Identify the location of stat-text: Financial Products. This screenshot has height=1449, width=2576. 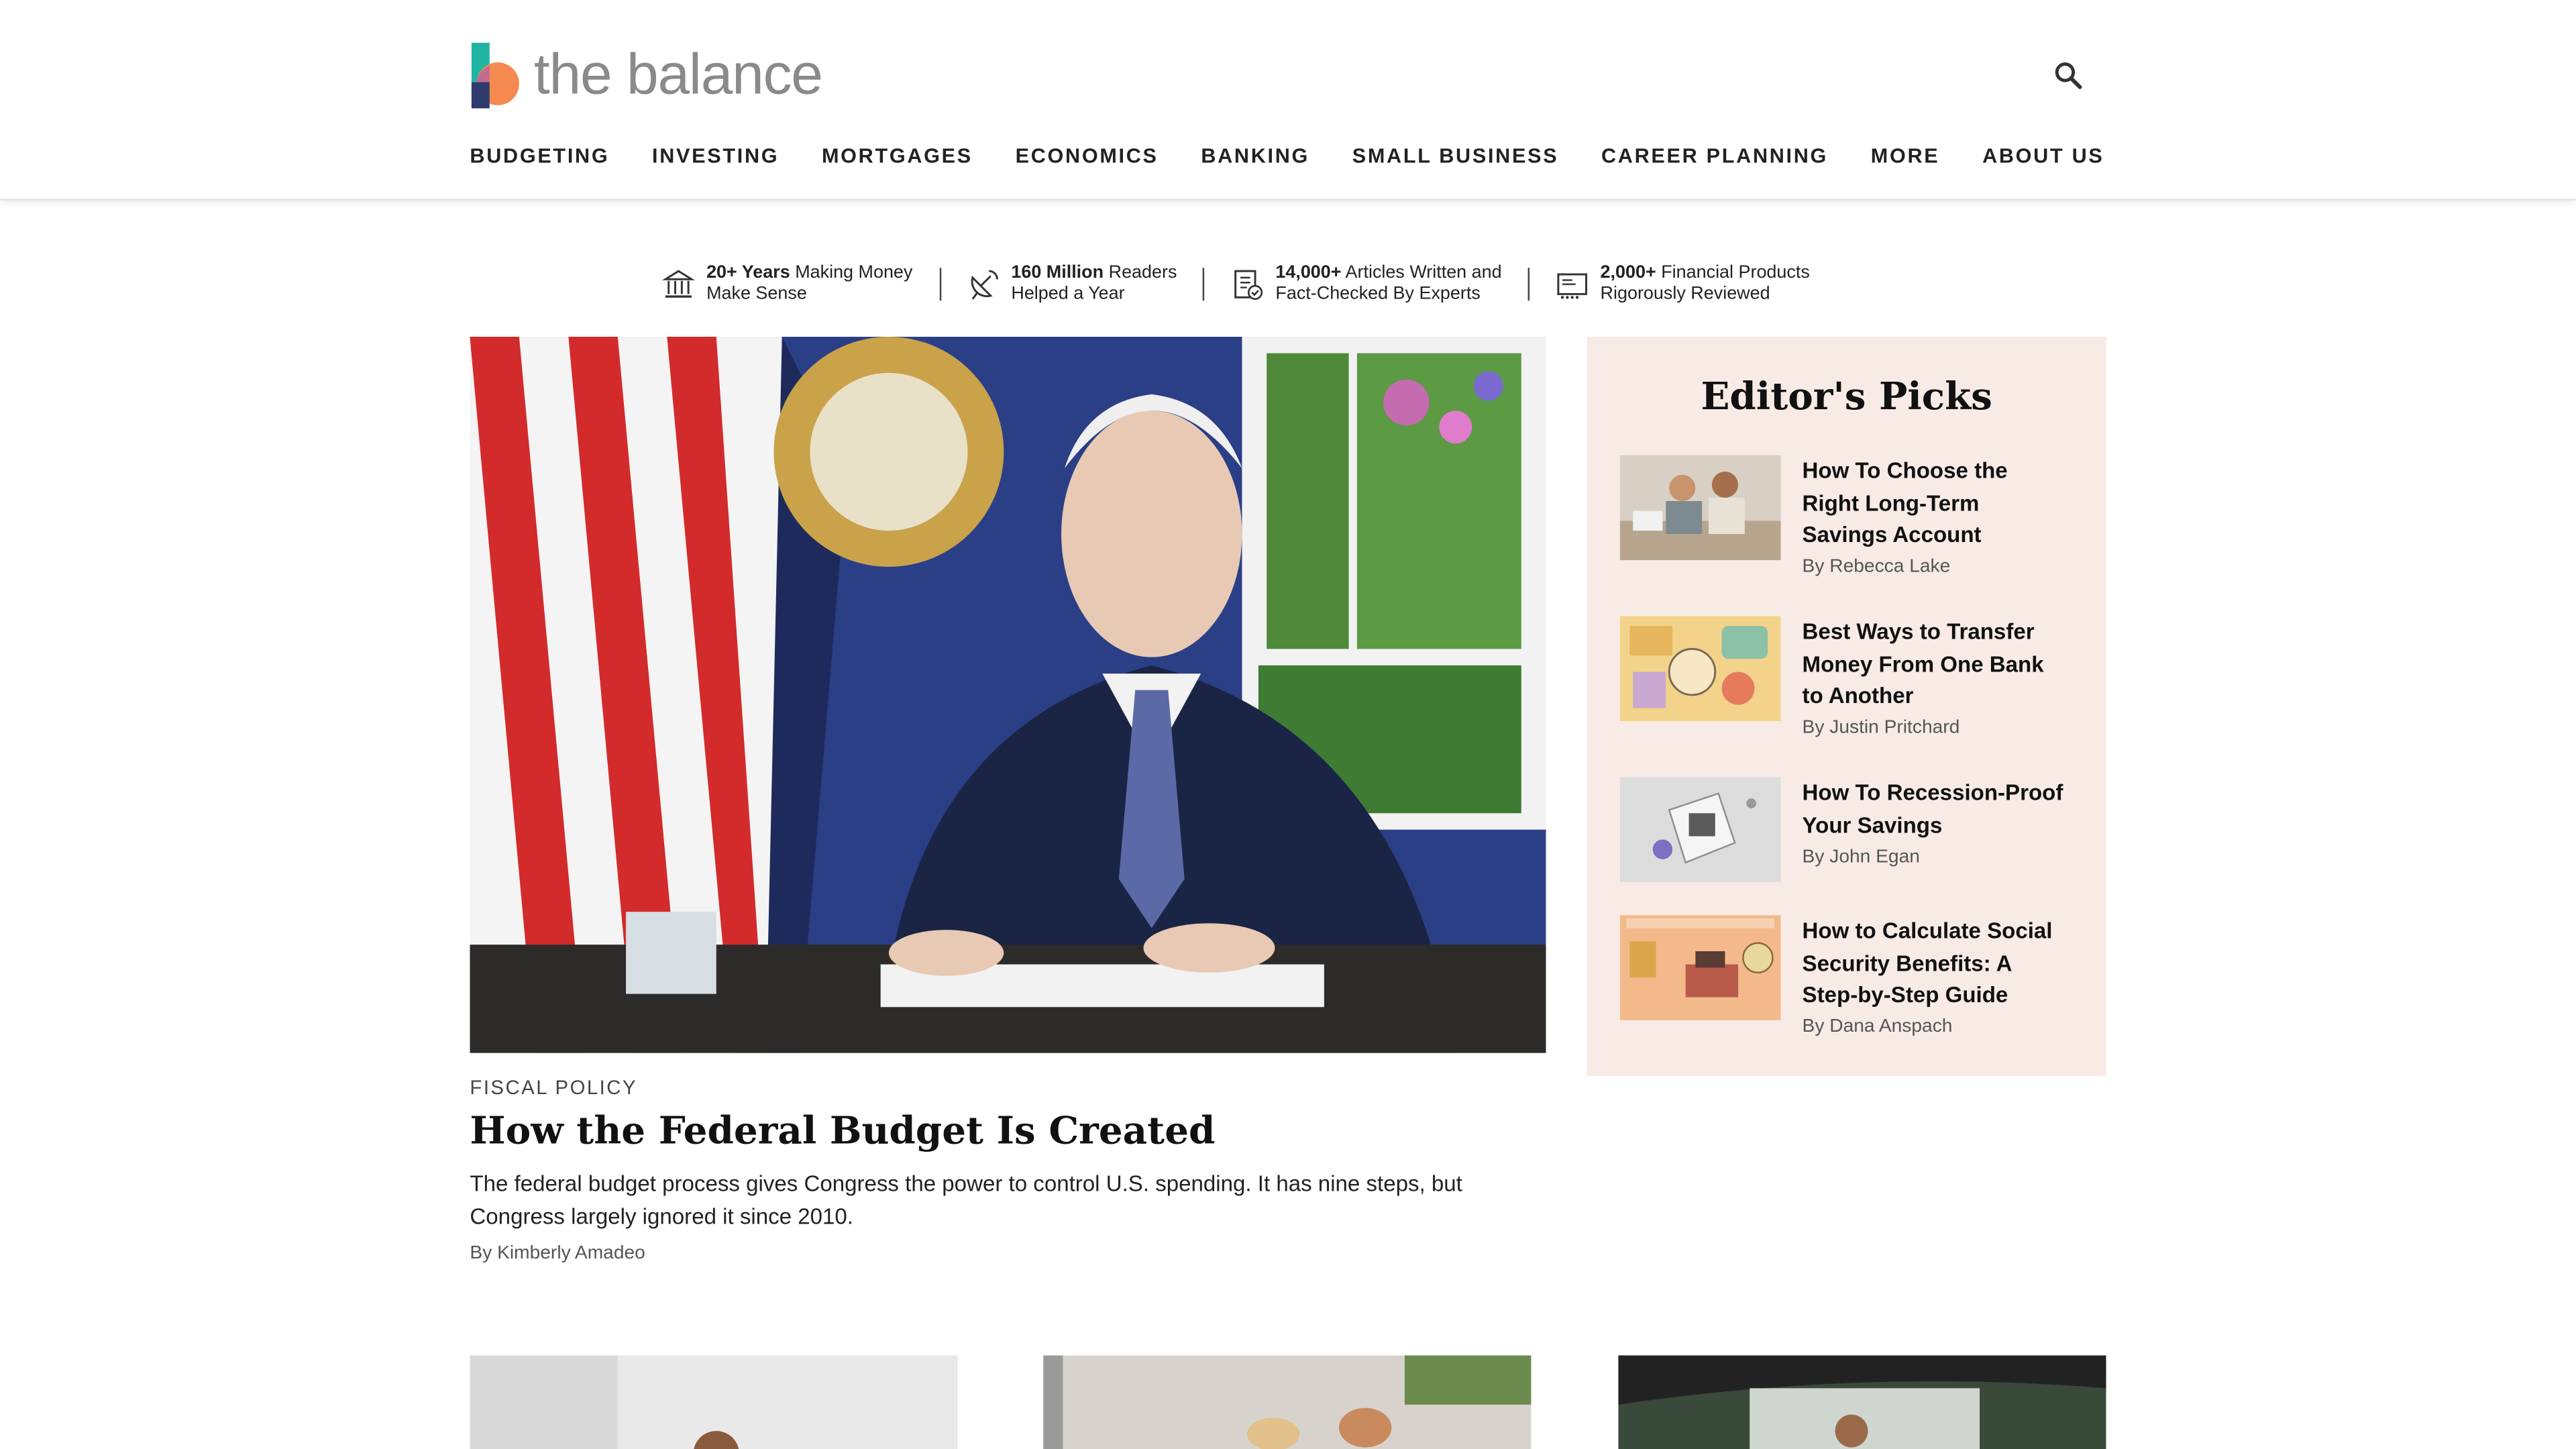
(1735, 272).